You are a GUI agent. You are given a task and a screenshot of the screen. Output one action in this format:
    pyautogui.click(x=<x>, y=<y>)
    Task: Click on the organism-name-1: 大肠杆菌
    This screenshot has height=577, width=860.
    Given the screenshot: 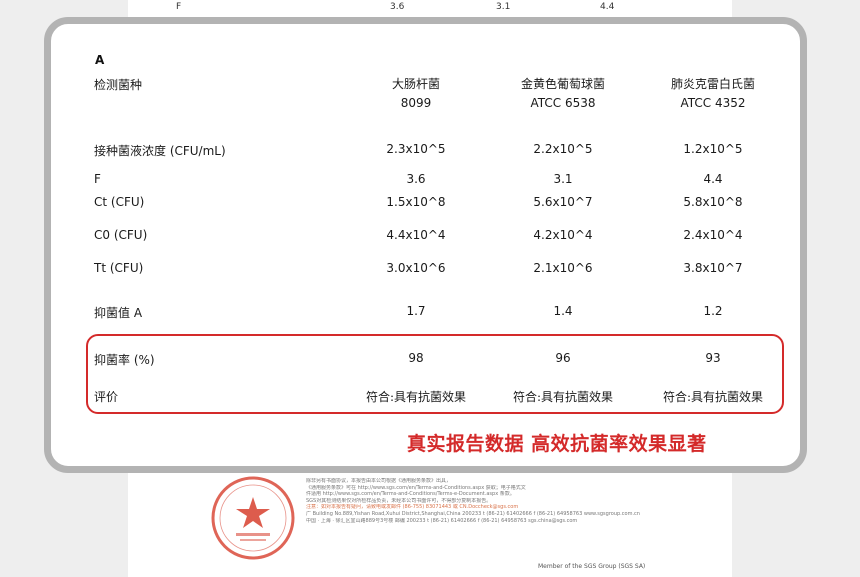 What is the action you would take?
    pyautogui.click(x=416, y=84)
    